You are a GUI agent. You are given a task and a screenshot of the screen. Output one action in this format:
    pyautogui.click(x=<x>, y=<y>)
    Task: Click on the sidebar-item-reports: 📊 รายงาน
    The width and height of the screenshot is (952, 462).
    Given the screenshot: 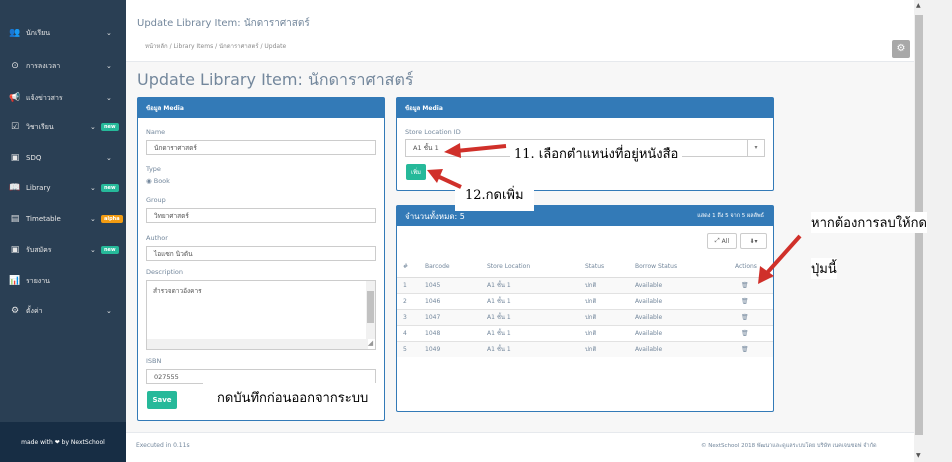 What is the action you would take?
    pyautogui.click(x=63, y=281)
    